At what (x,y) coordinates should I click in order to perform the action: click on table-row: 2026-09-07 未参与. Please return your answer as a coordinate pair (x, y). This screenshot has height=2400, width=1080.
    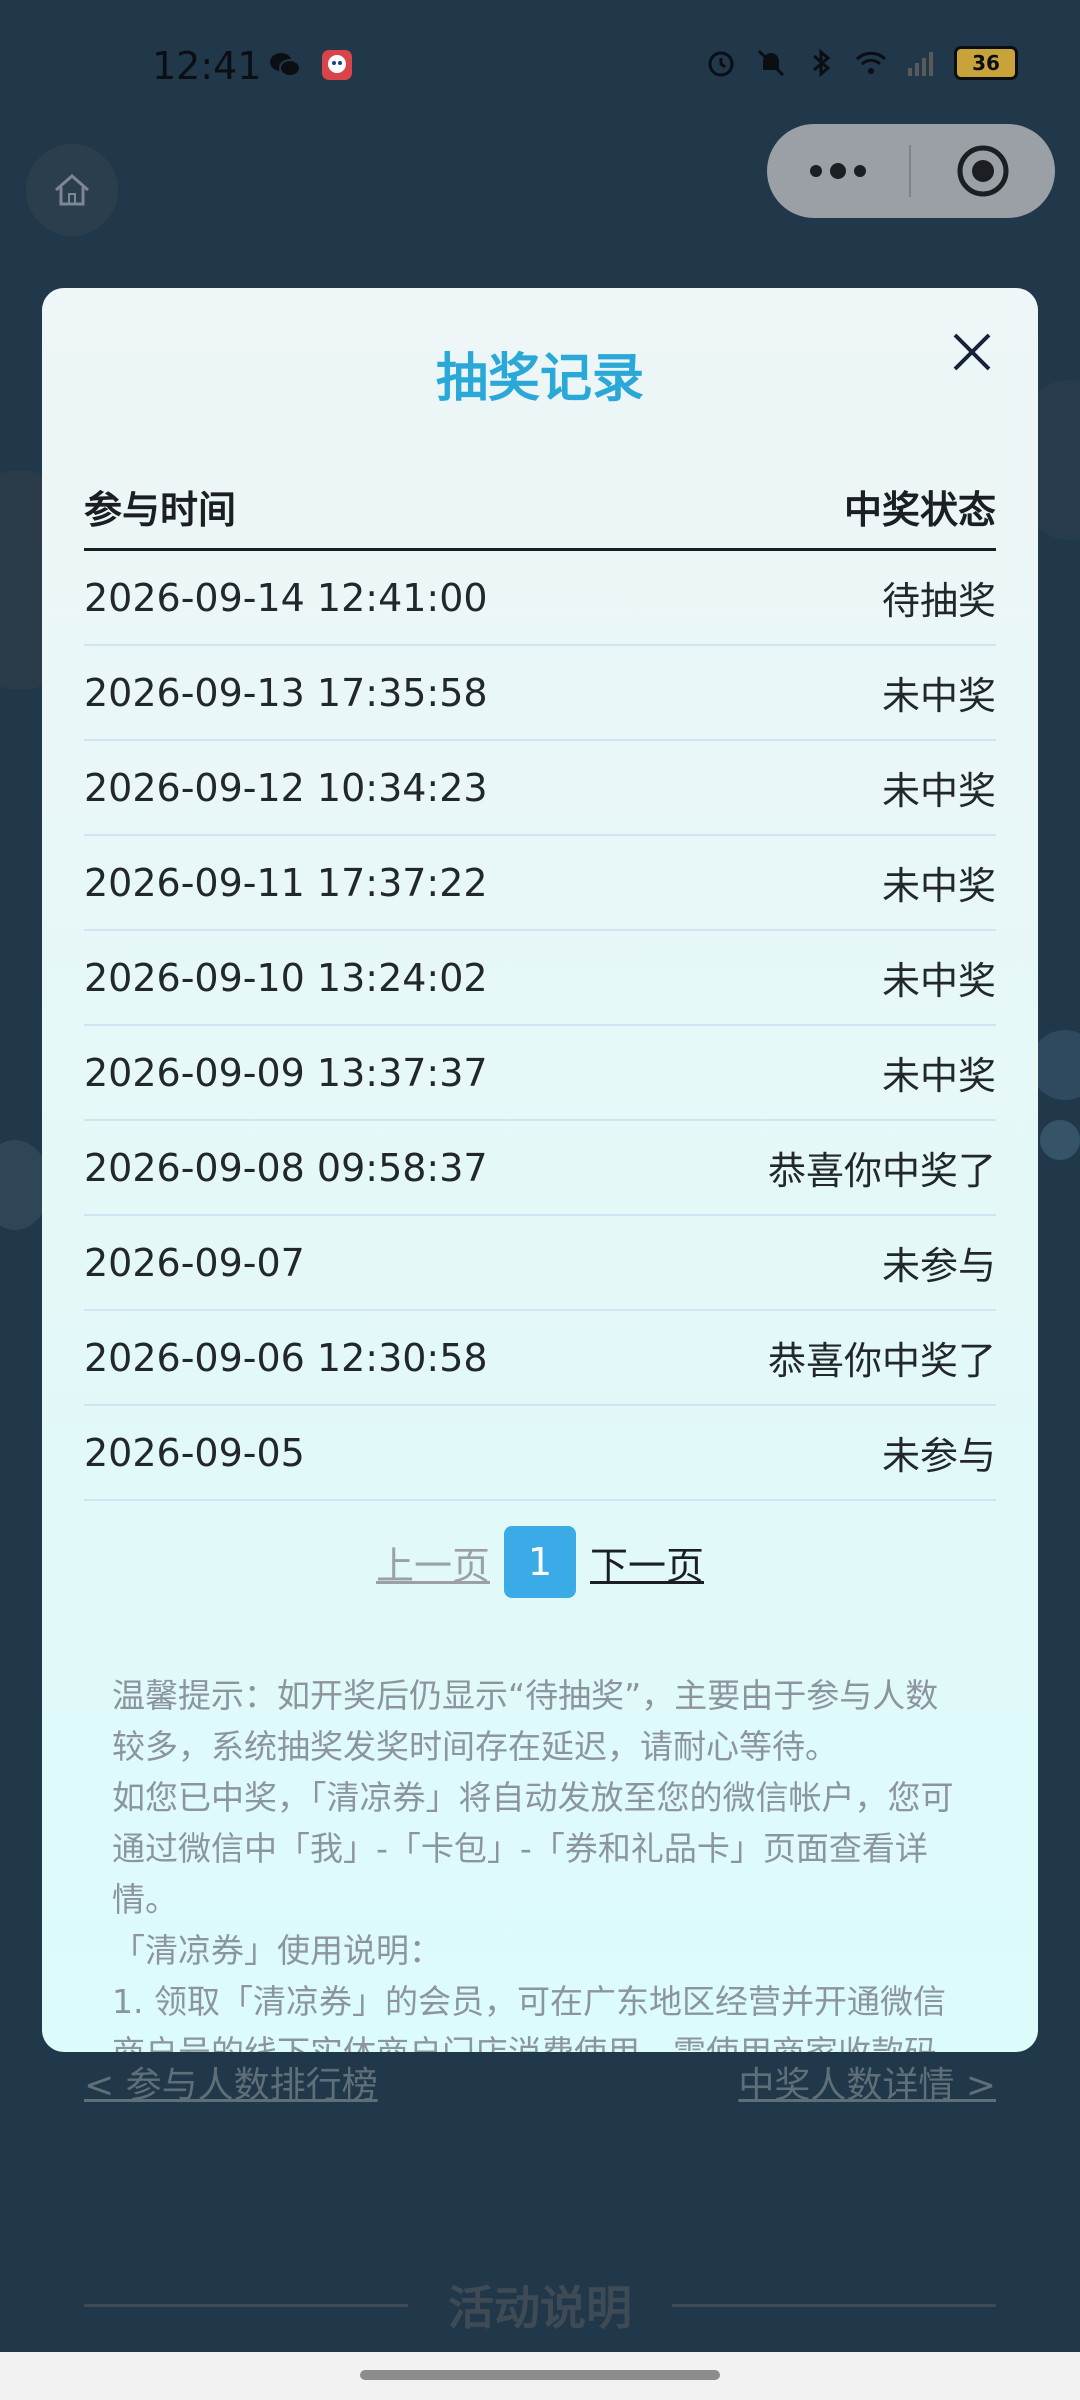
    Looking at the image, I should click on (540, 1263).